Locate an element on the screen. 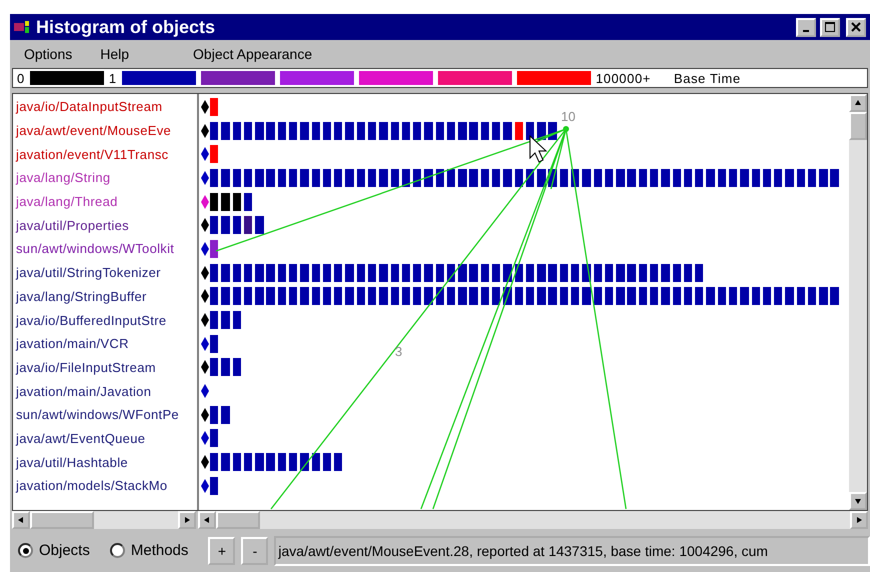 The width and height of the screenshot is (870, 572). close-button is located at coordinates (856, 27).